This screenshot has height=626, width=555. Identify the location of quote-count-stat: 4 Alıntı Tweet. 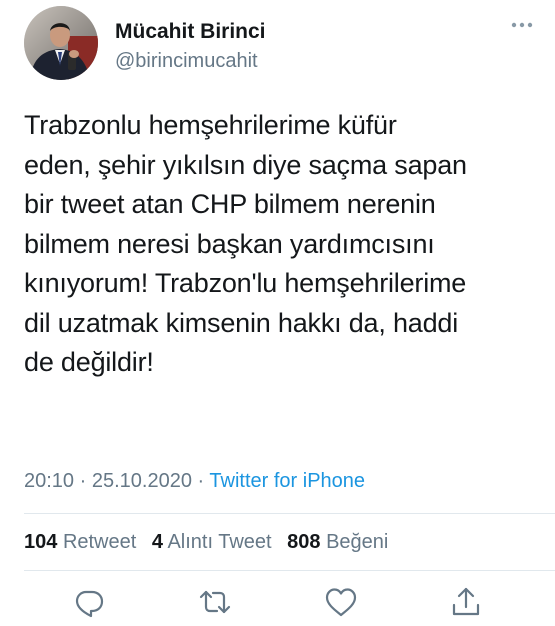
(212, 542).